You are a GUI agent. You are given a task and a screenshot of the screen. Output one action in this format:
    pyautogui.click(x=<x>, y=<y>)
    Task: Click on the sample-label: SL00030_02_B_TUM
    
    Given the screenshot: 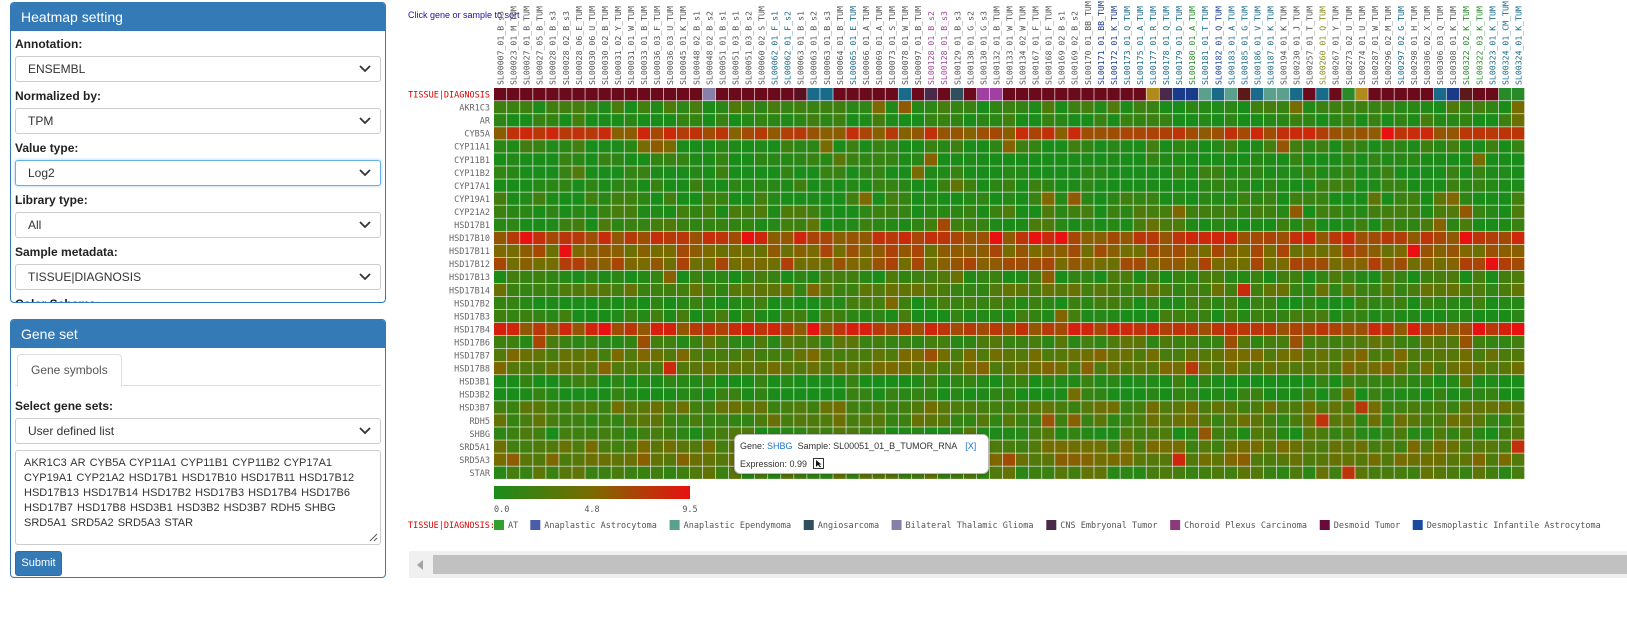 What is the action you would take?
    pyautogui.click(x=605, y=45)
    